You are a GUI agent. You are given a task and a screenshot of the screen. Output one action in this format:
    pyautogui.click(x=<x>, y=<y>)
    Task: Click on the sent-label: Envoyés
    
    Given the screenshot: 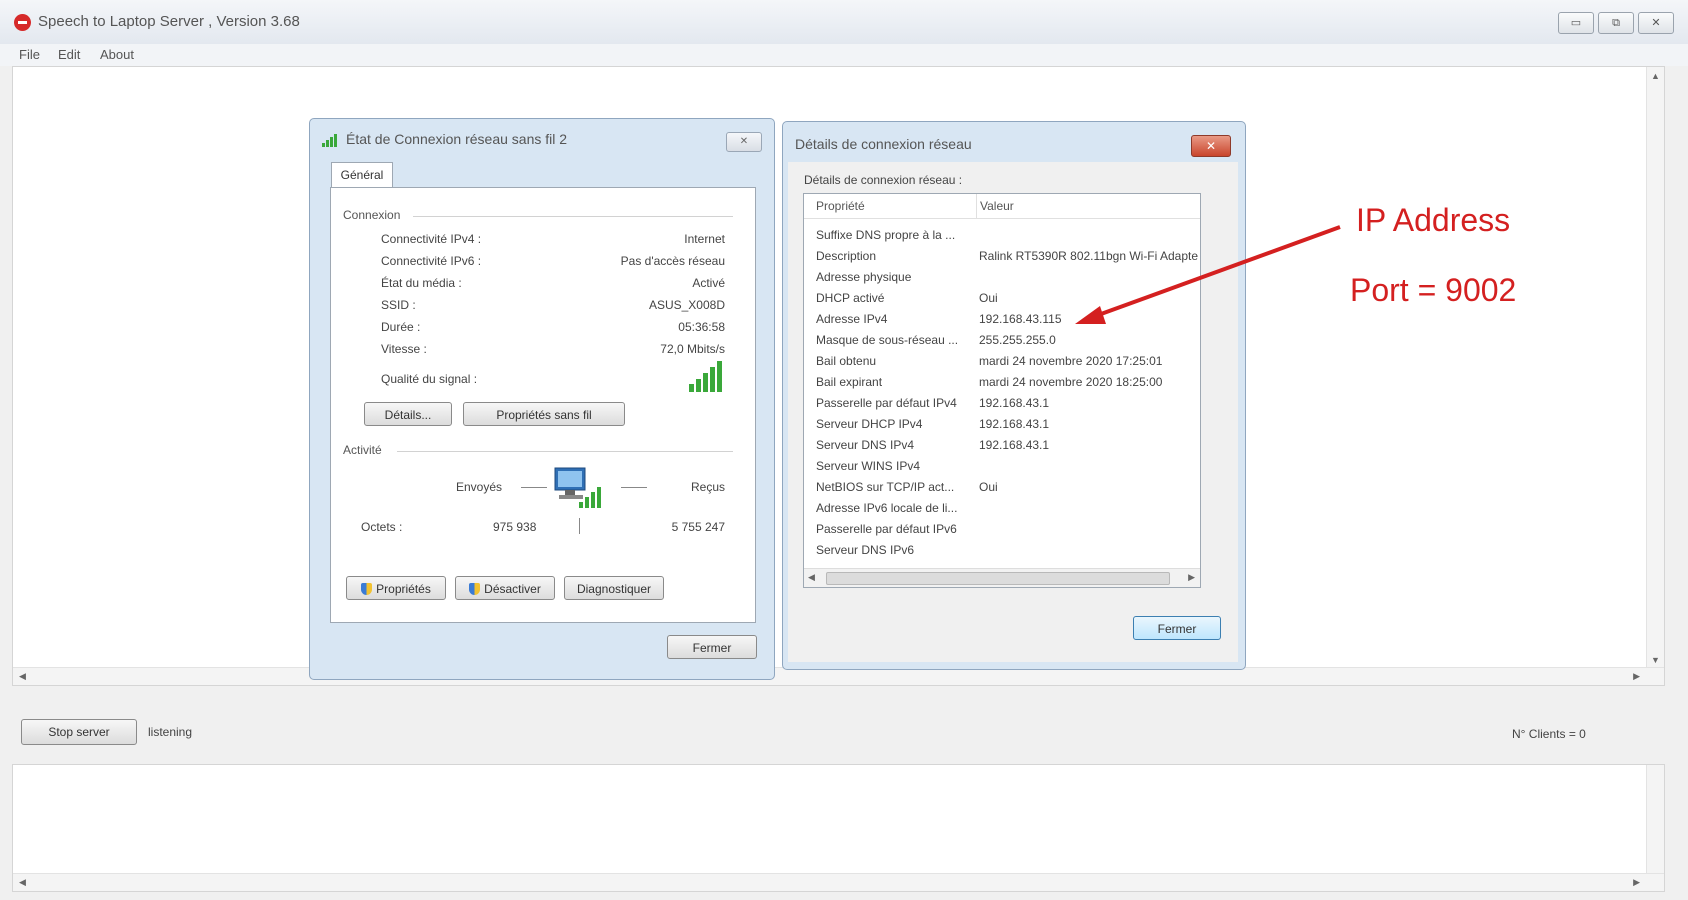 What is the action you would take?
    pyautogui.click(x=479, y=487)
    